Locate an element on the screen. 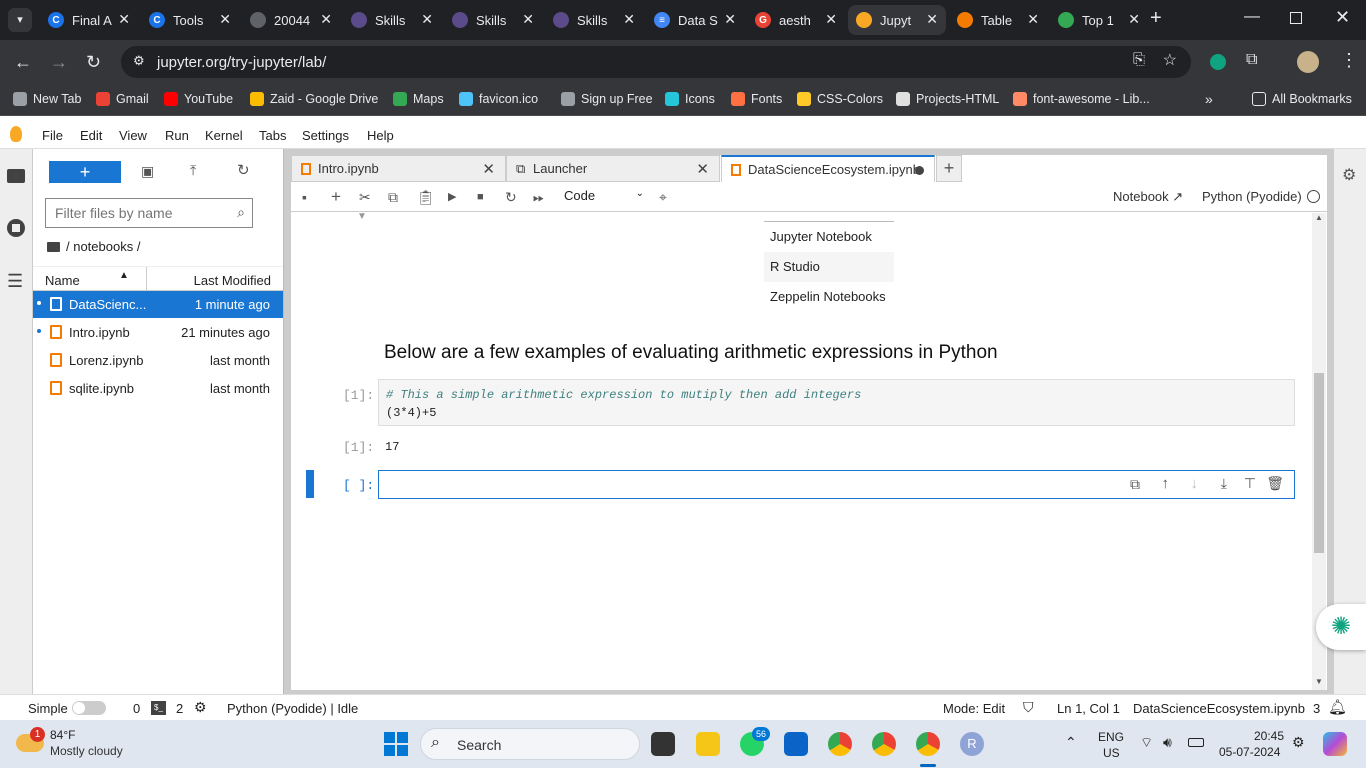 This screenshot has width=1366, height=768. file-row: Lorenz.ipynb last month is located at coordinates (158, 360).